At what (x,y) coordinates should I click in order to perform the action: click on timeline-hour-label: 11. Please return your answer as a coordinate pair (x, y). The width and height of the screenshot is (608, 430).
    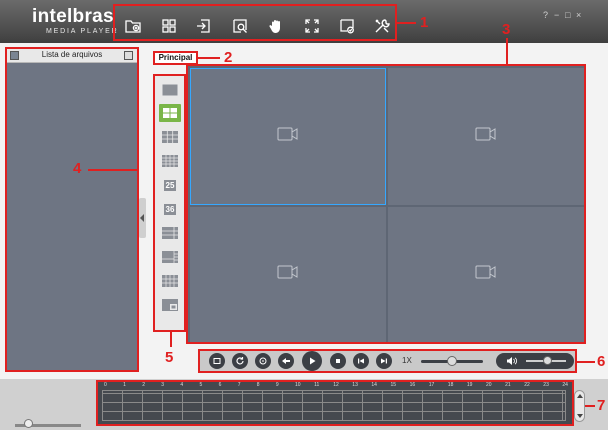
    Looking at the image, I should click on (317, 385).